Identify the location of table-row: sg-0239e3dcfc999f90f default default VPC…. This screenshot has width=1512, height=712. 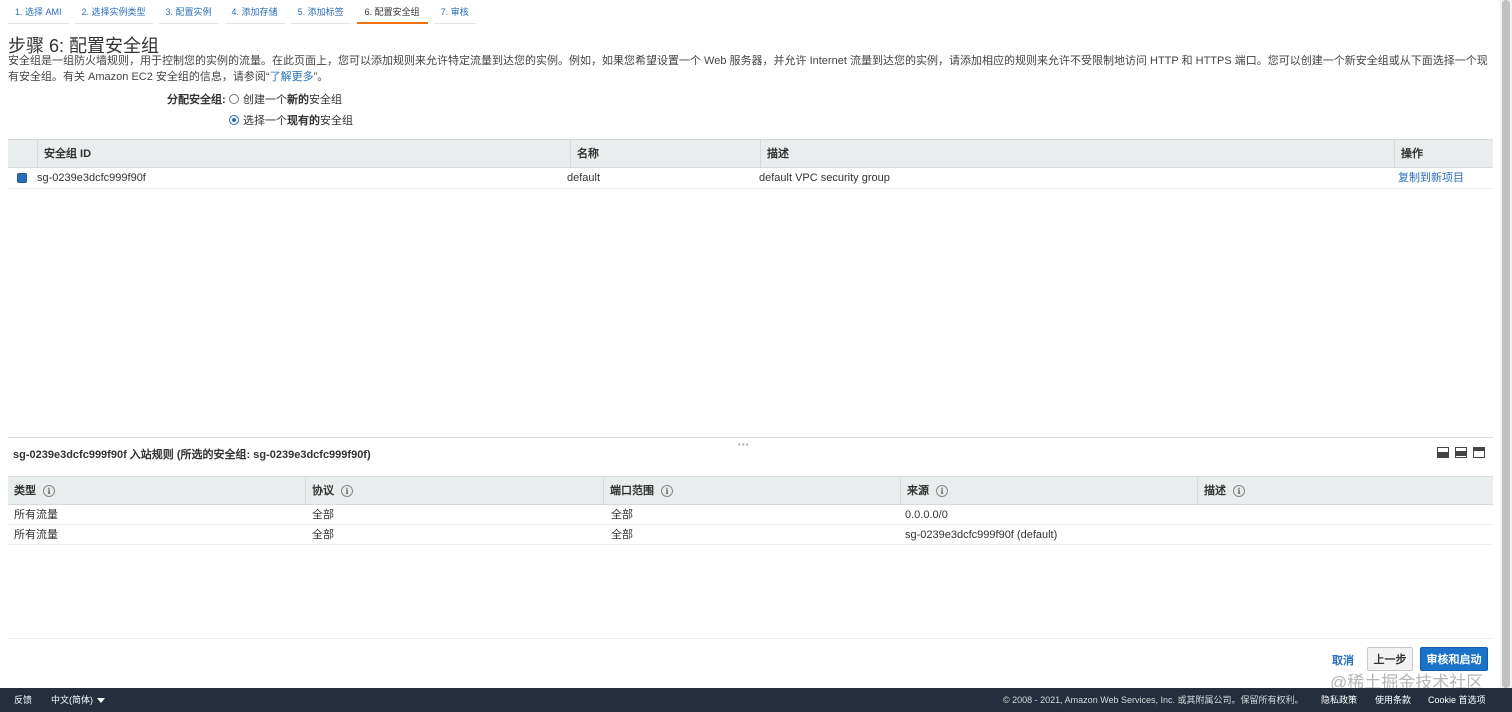
(750, 178).